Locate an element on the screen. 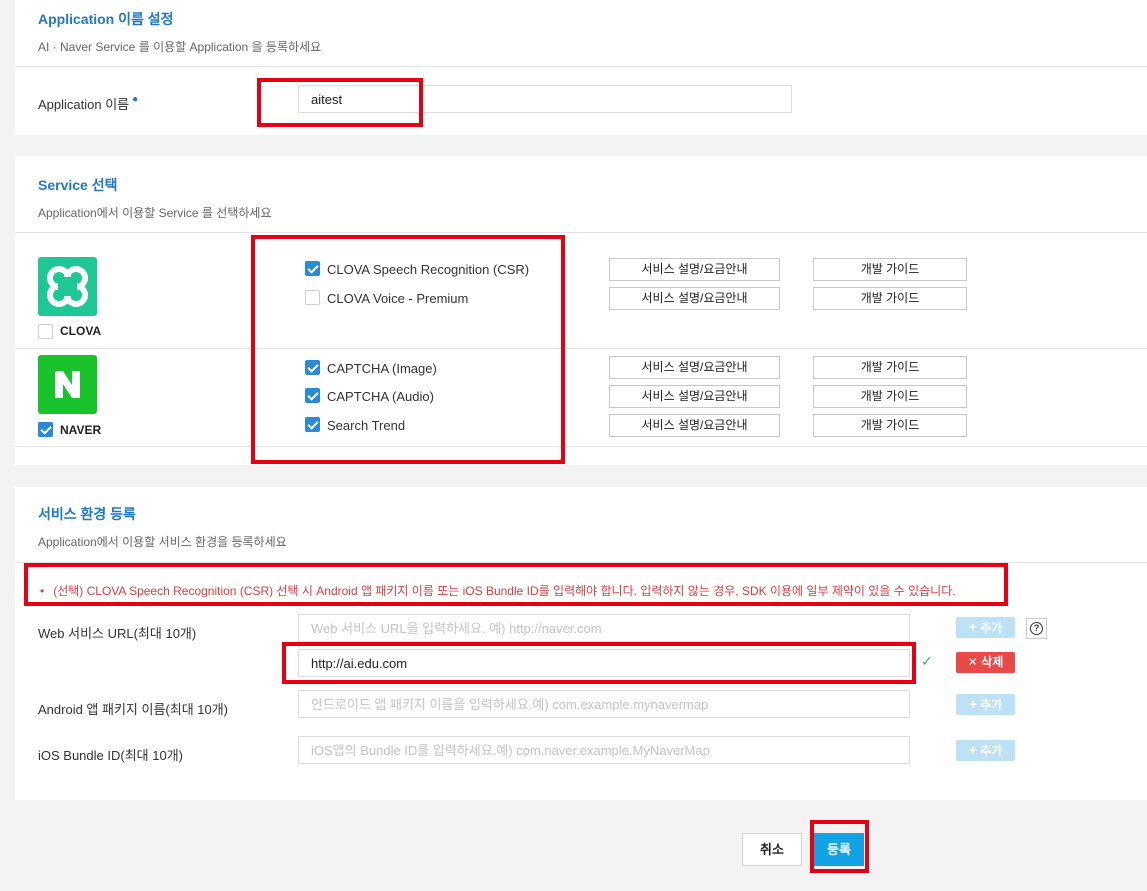  captcha-audio-checkbox is located at coordinates (312, 395).